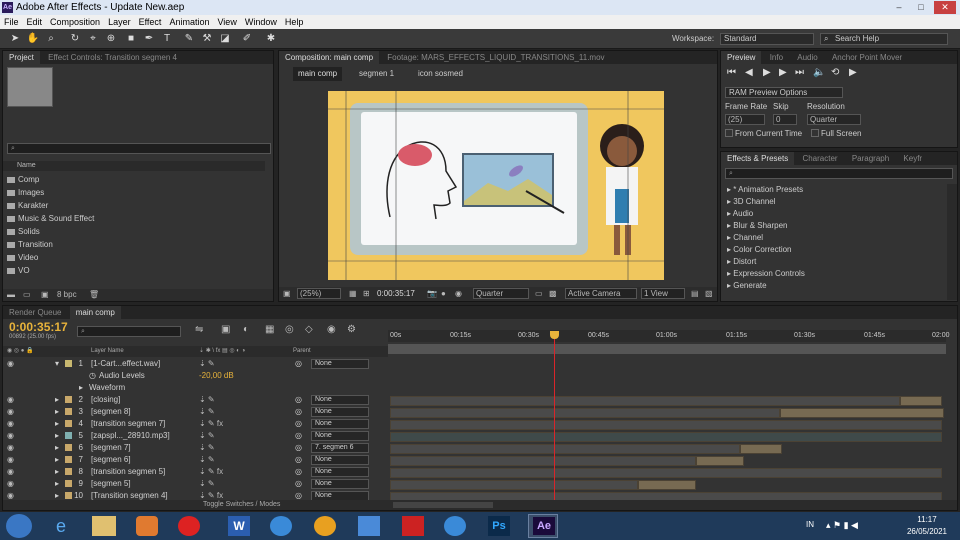  I want to click on search-help-input: ⌕ Search Help, so click(884, 39).